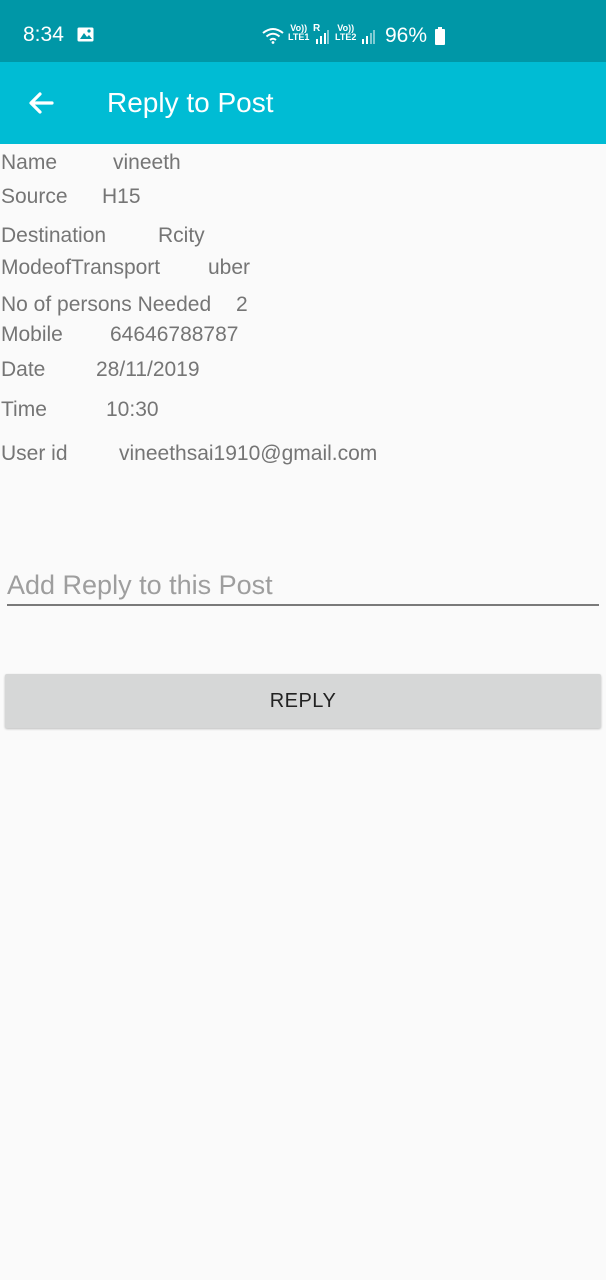 This screenshot has width=606, height=1280. What do you see at coordinates (346, 37) in the screenshot?
I see `lte-2-text: LTE2` at bounding box center [346, 37].